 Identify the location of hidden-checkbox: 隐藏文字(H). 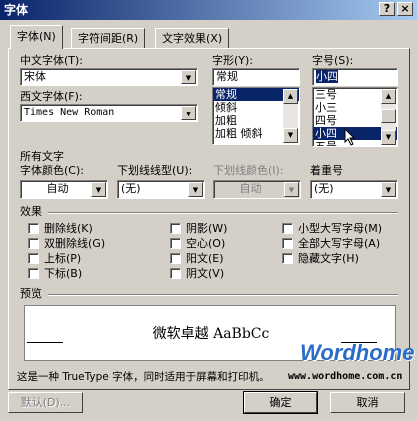
(332, 259).